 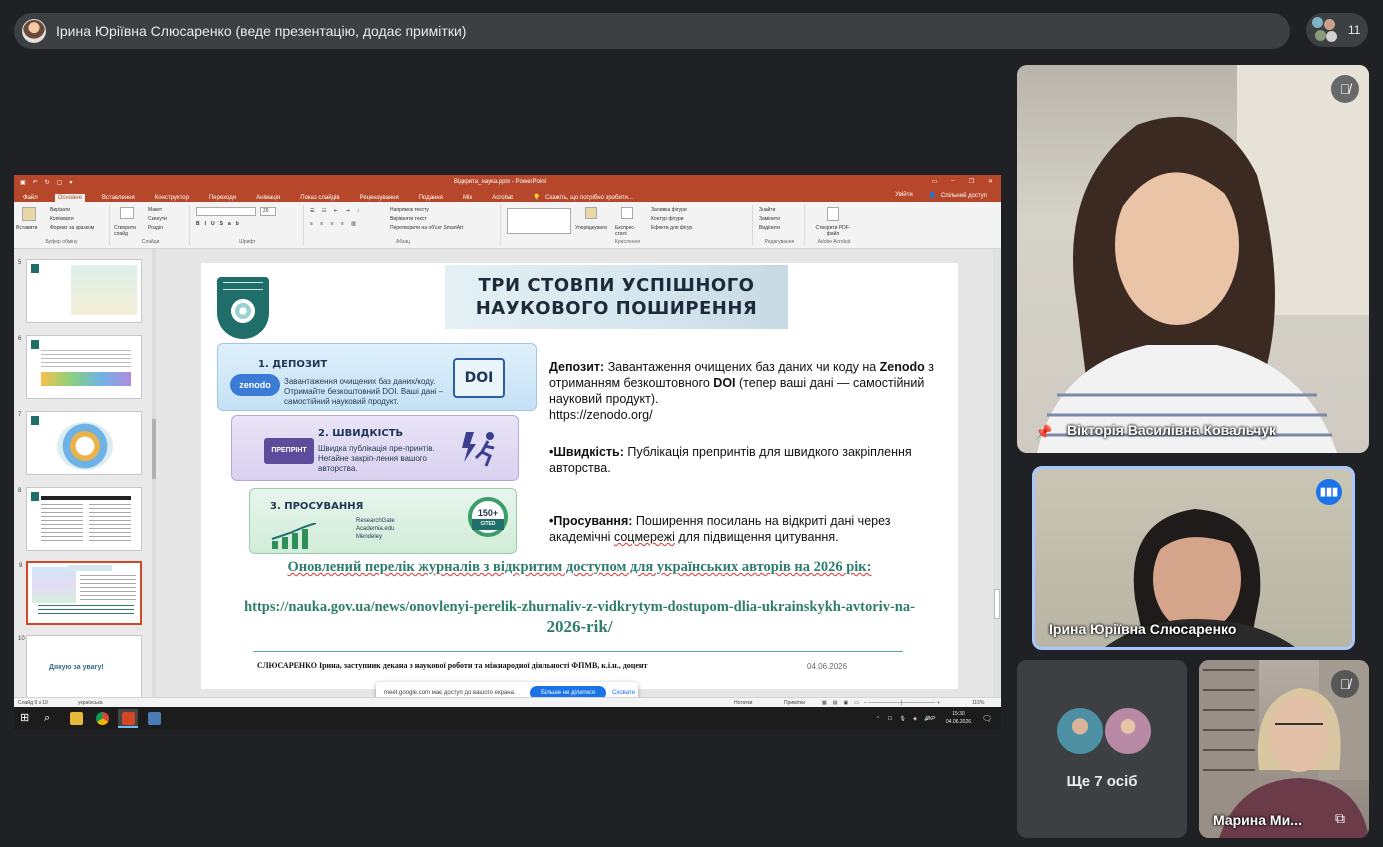 What do you see at coordinates (157, 219) in the screenshot?
I see `reset-button: Скинути` at bounding box center [157, 219].